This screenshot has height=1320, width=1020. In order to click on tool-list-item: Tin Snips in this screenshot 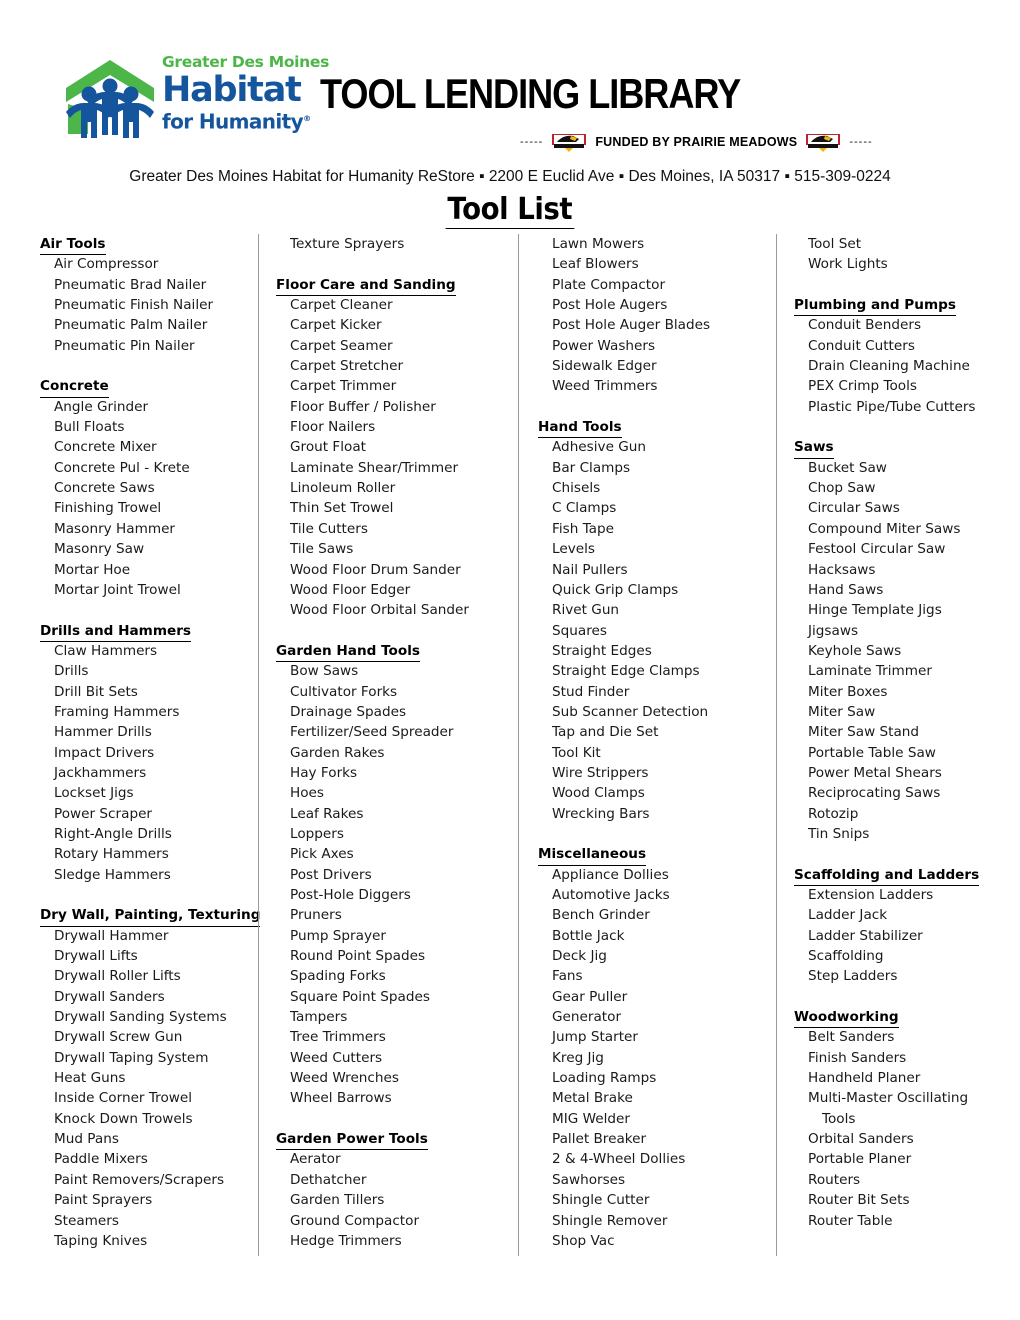, I will do `click(839, 833)`.